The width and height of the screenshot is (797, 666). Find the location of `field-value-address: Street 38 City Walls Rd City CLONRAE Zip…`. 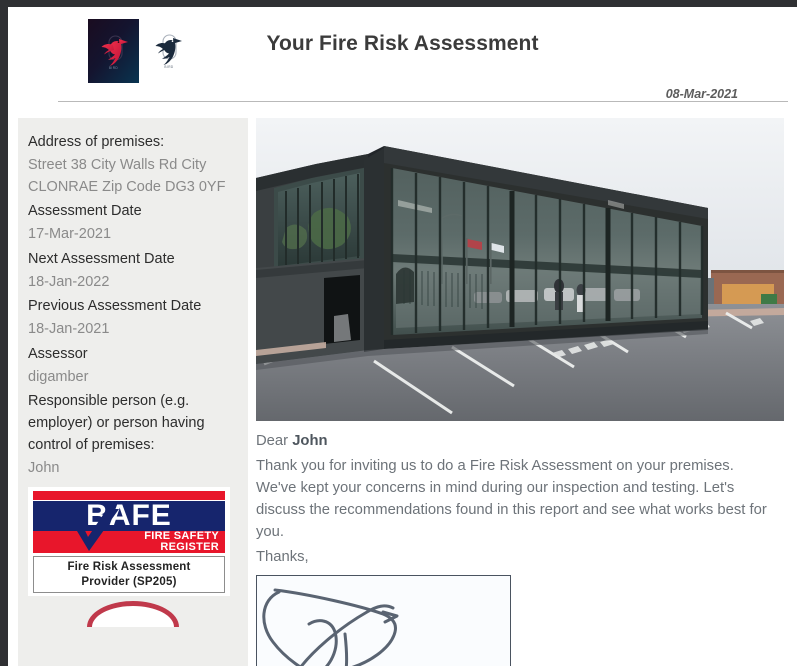

field-value-address: Street 38 City Walls Rd City CLONRAE Zip… is located at coordinates (127, 175).